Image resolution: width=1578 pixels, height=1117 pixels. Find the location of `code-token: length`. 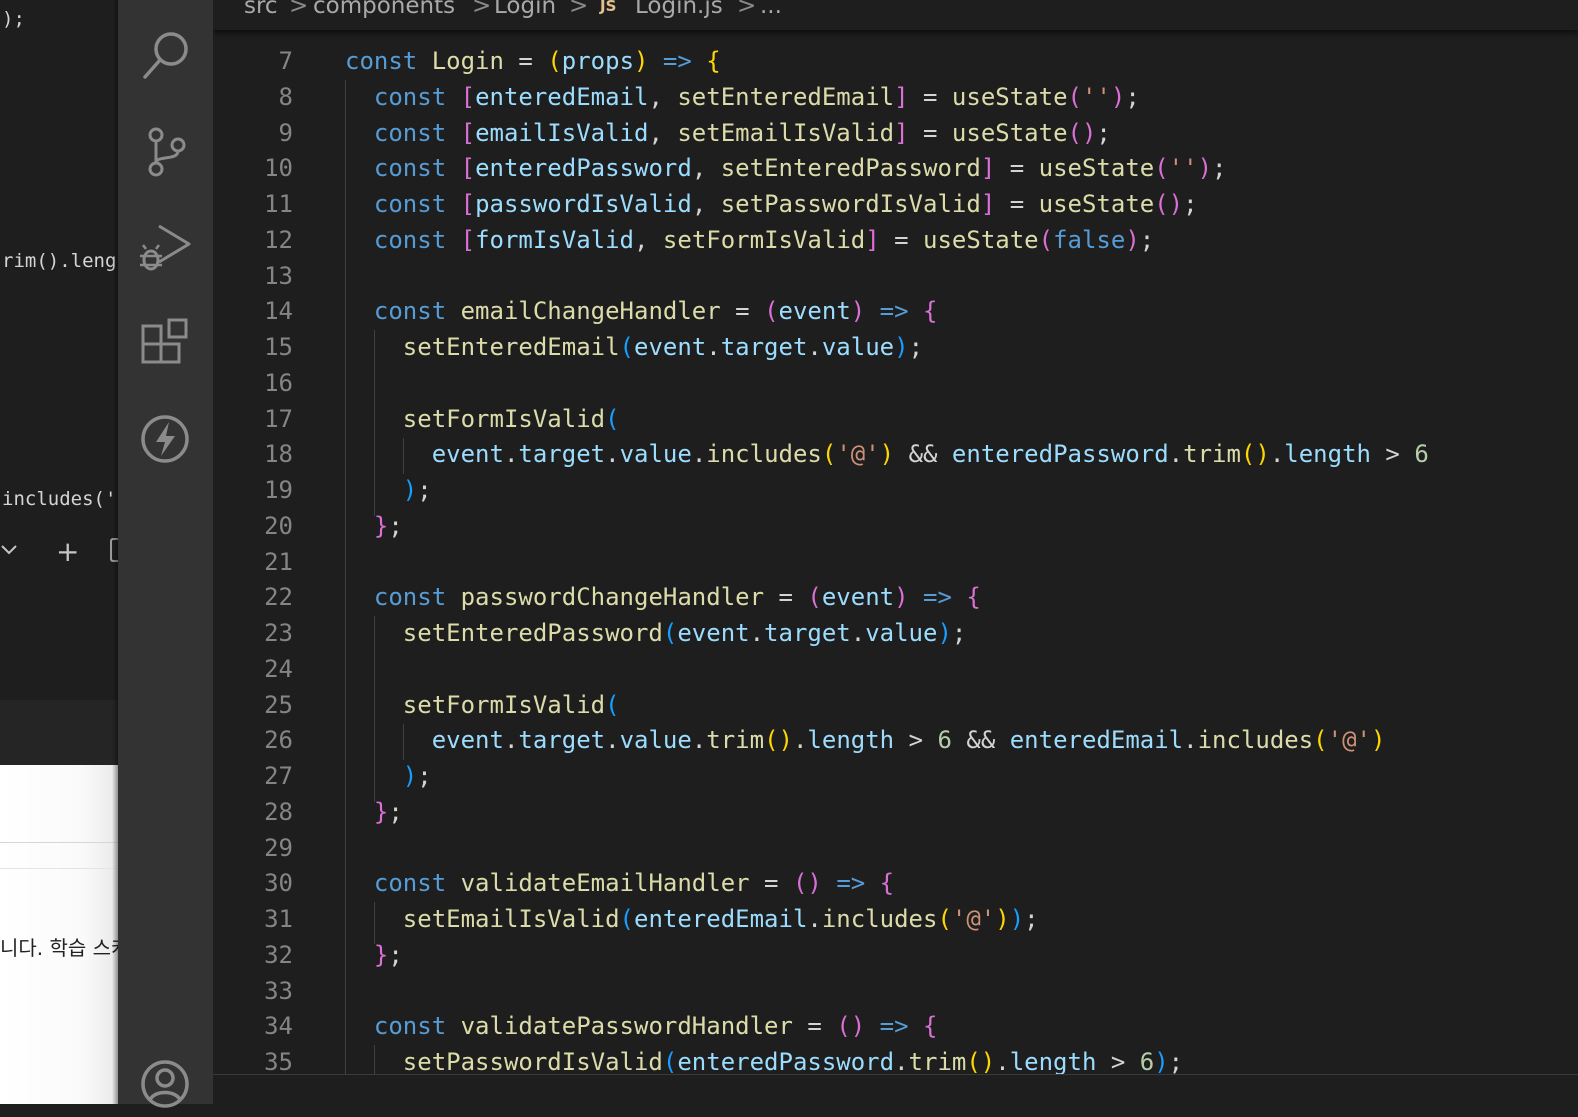

code-token: length is located at coordinates (1327, 454).